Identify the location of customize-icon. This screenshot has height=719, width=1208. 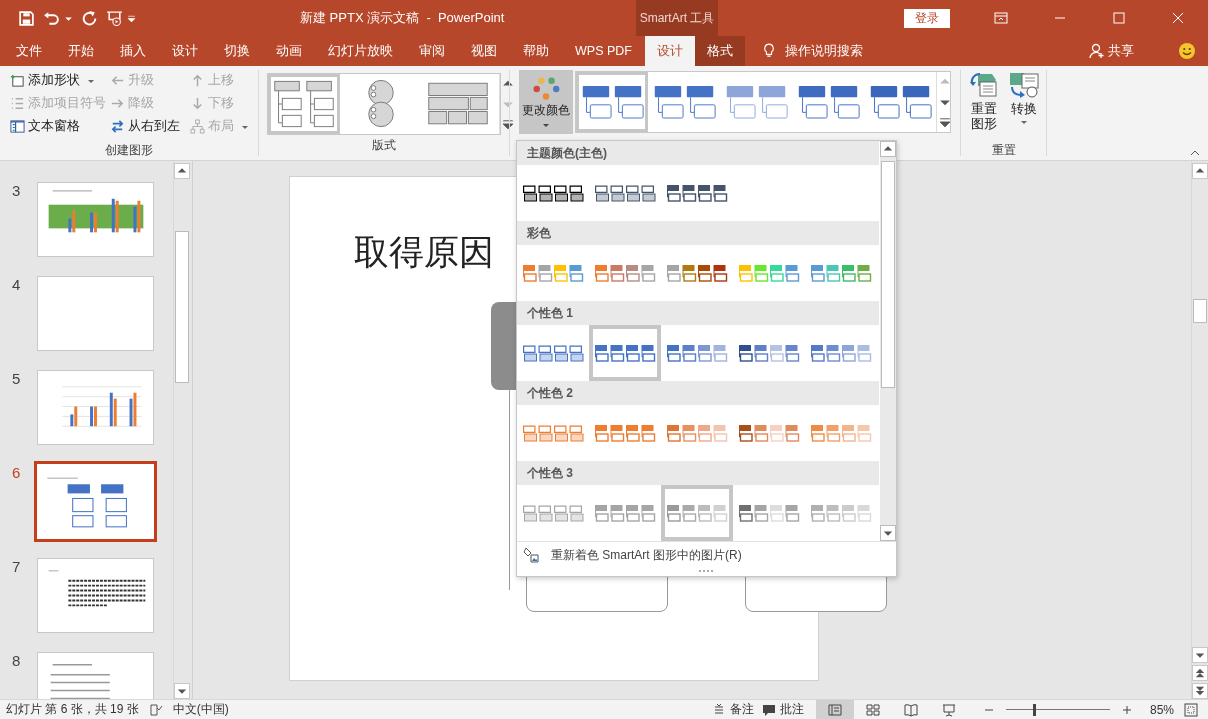
(131, 18).